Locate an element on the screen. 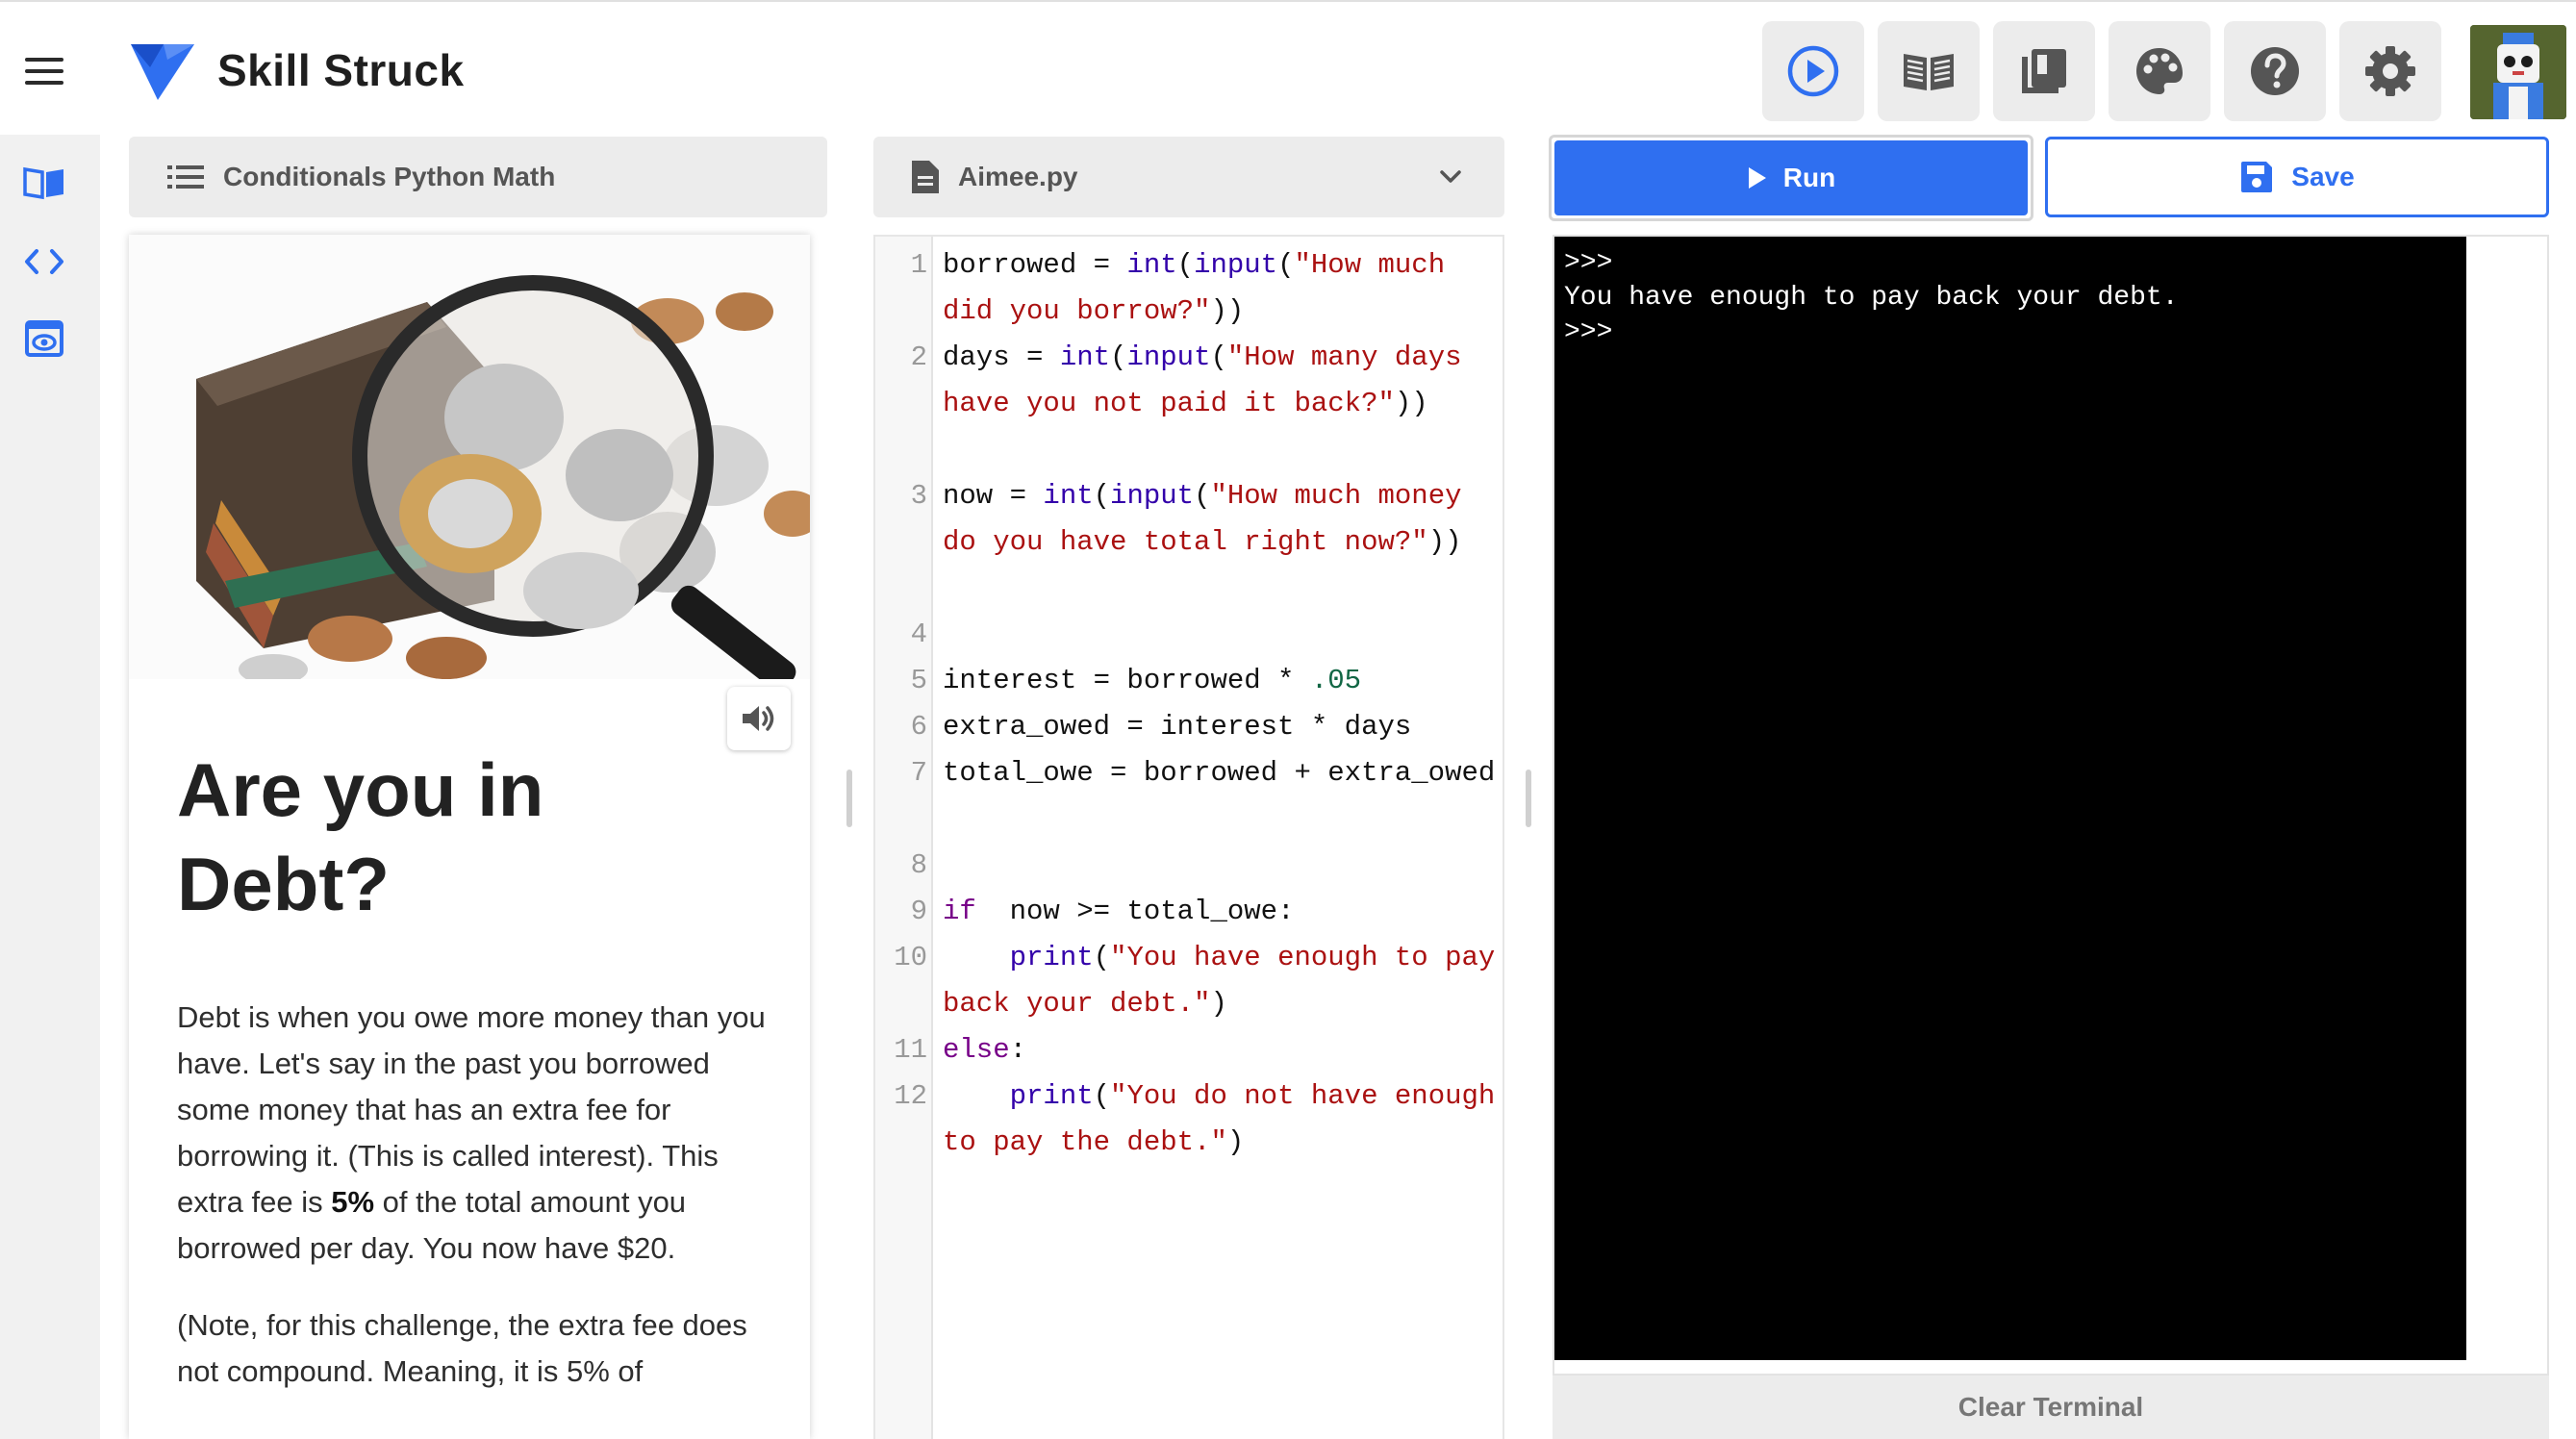 This screenshot has width=2576, height=1439. line-number: 9 is located at coordinates (918, 911).